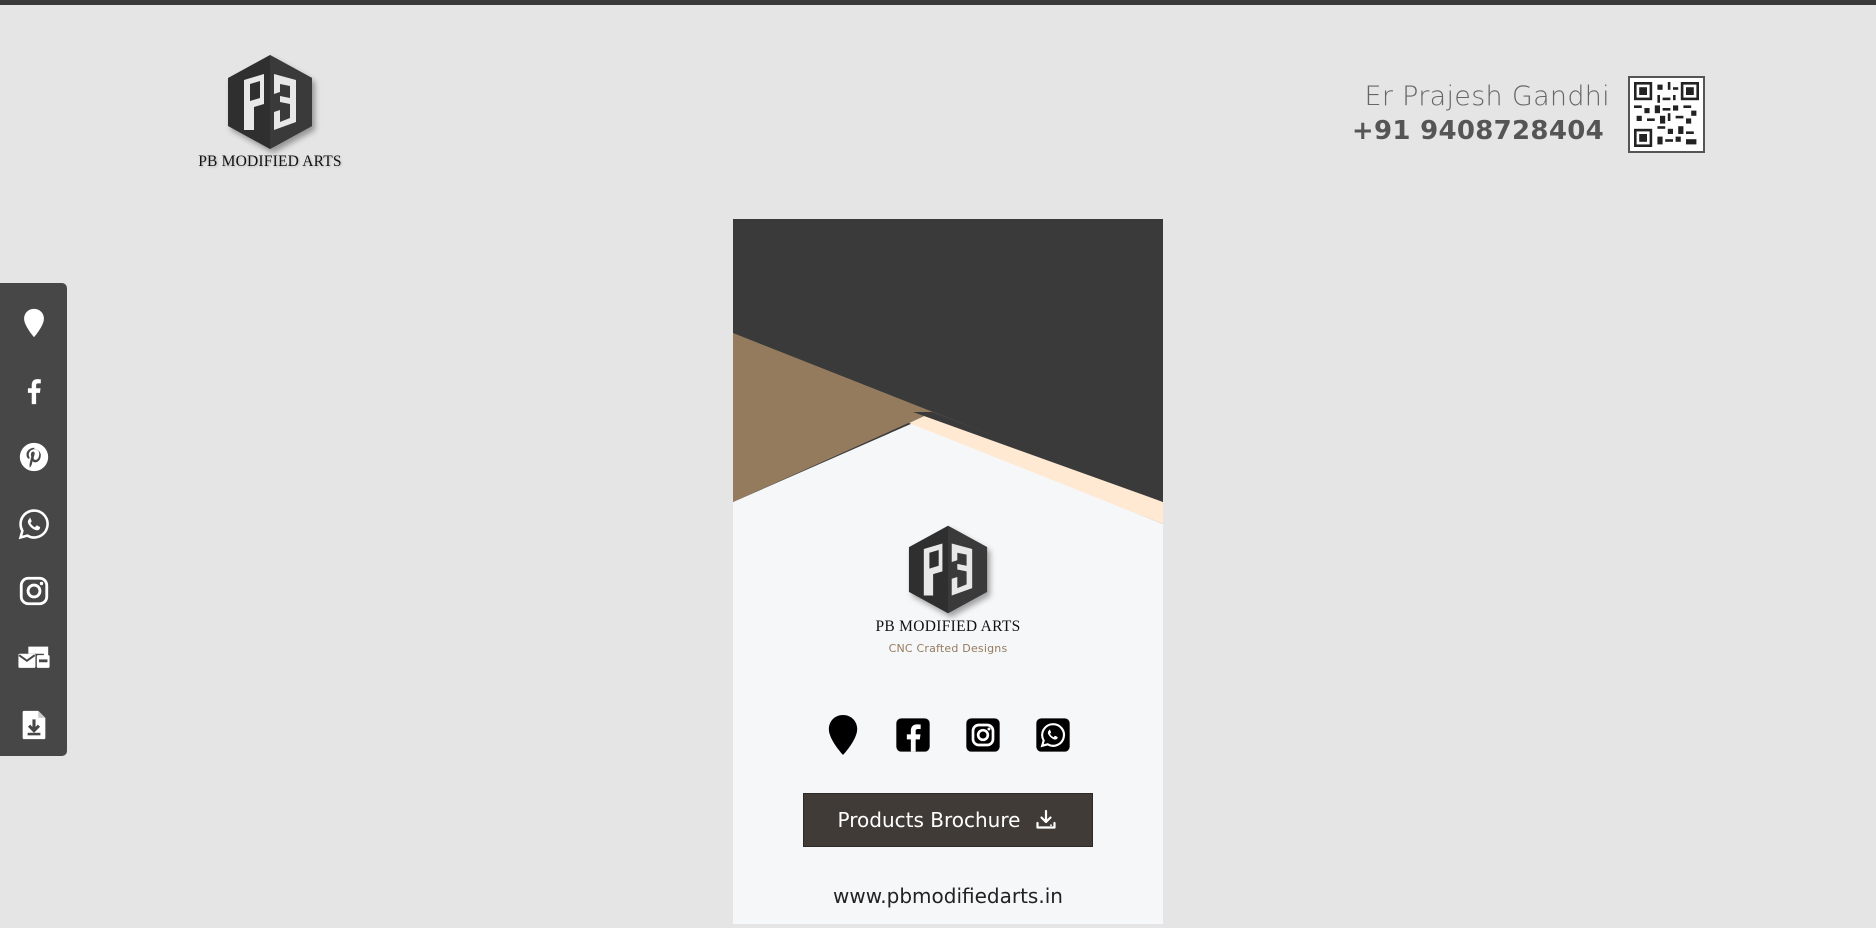 Image resolution: width=1876 pixels, height=928 pixels. I want to click on sidebar-contact-link, so click(33, 658).